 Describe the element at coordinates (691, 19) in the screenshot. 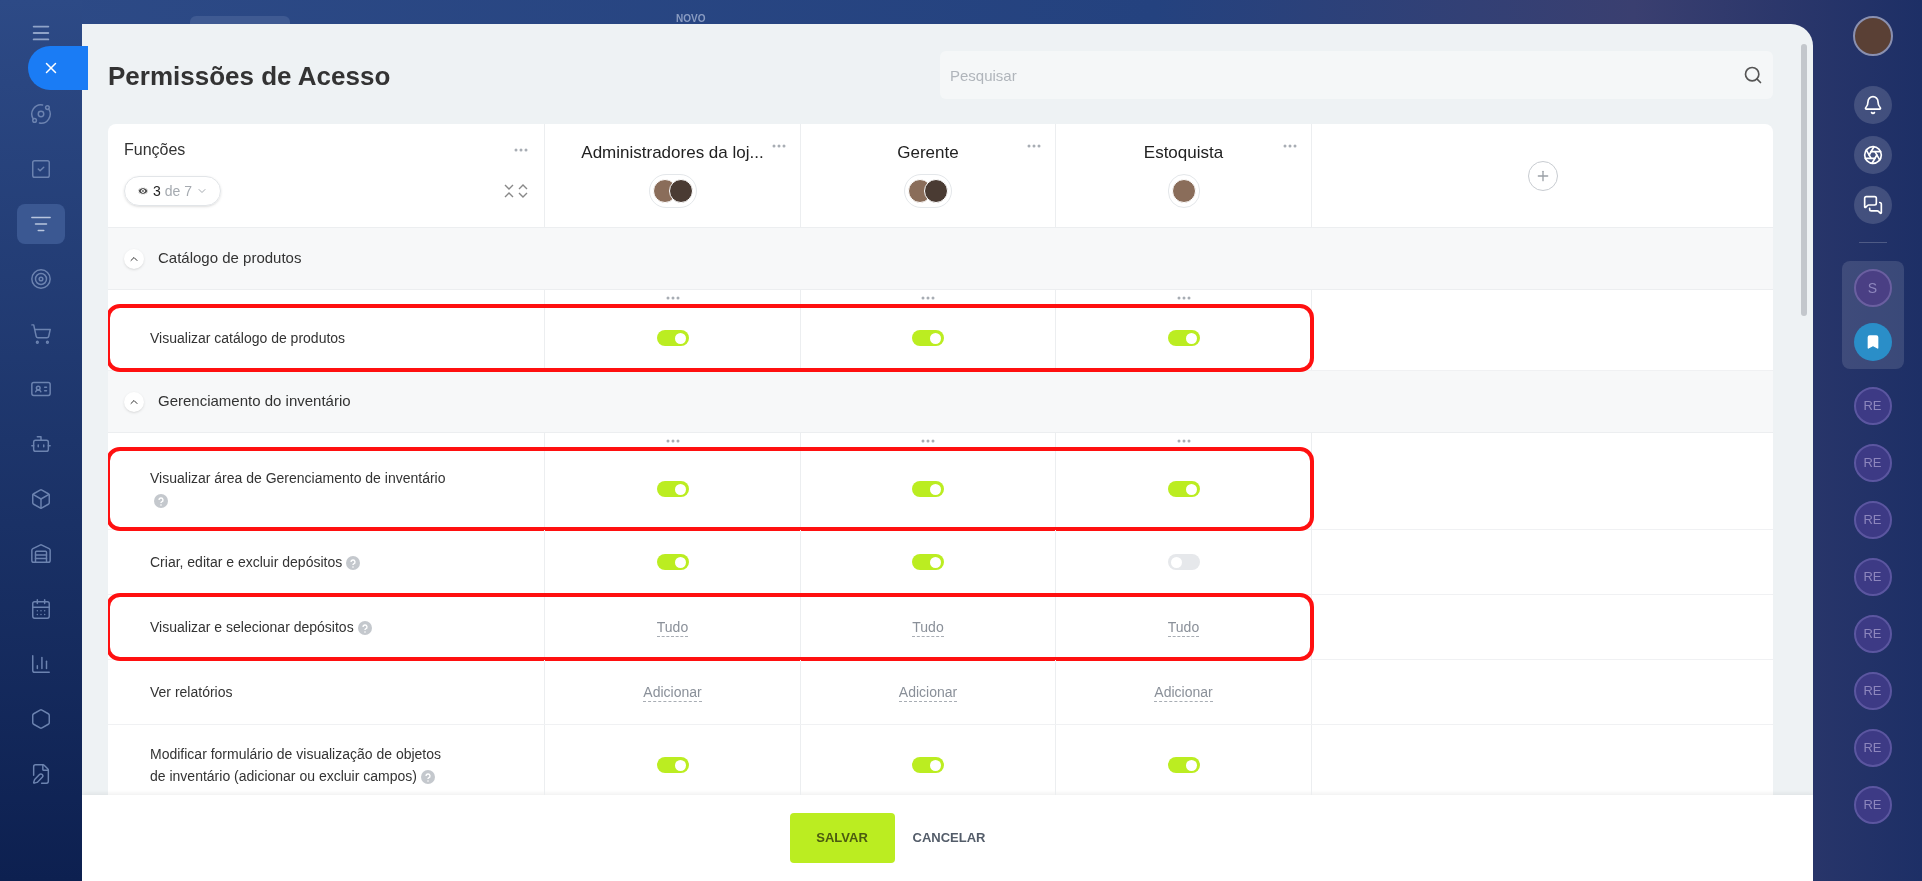

I see `new-label: NOVO` at that location.